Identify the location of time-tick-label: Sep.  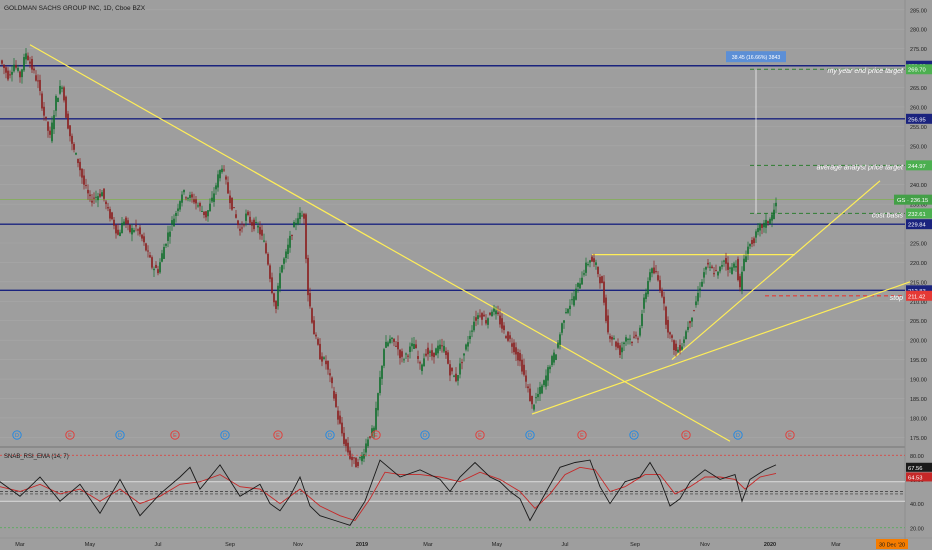
(230, 545).